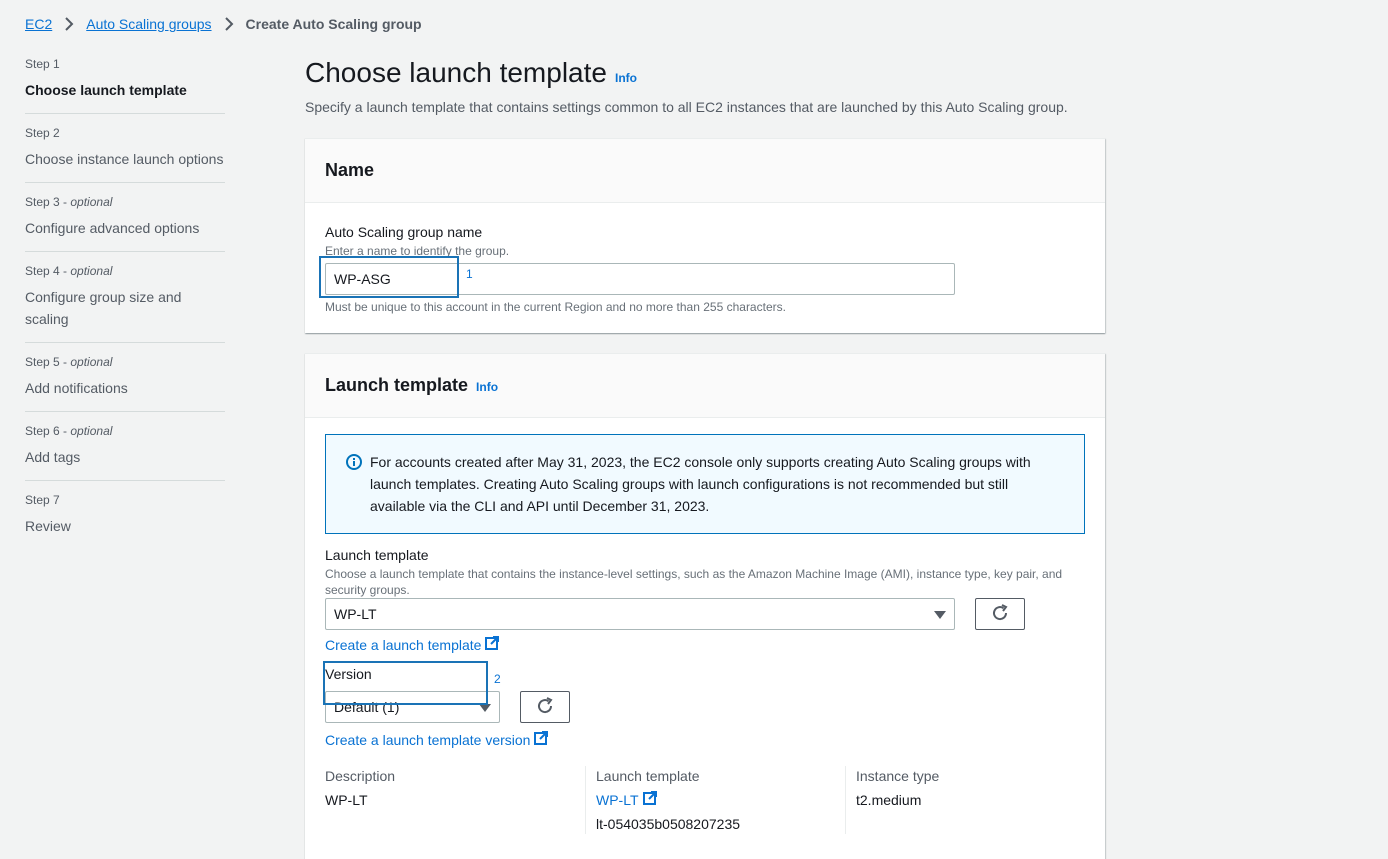  What do you see at coordinates (42, 500) in the screenshot?
I see `step-number: Step 7` at bounding box center [42, 500].